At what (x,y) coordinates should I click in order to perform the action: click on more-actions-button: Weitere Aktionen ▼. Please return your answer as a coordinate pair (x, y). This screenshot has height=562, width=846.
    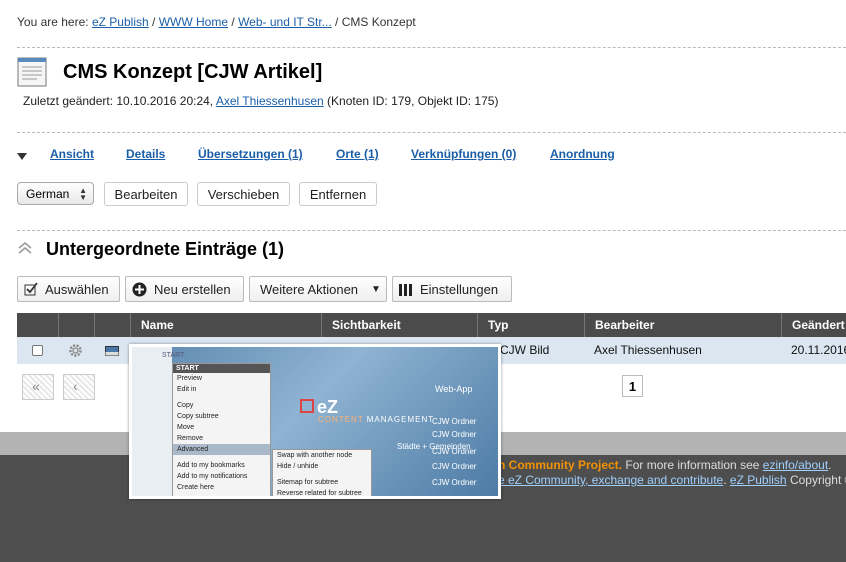
    Looking at the image, I should click on (318, 289).